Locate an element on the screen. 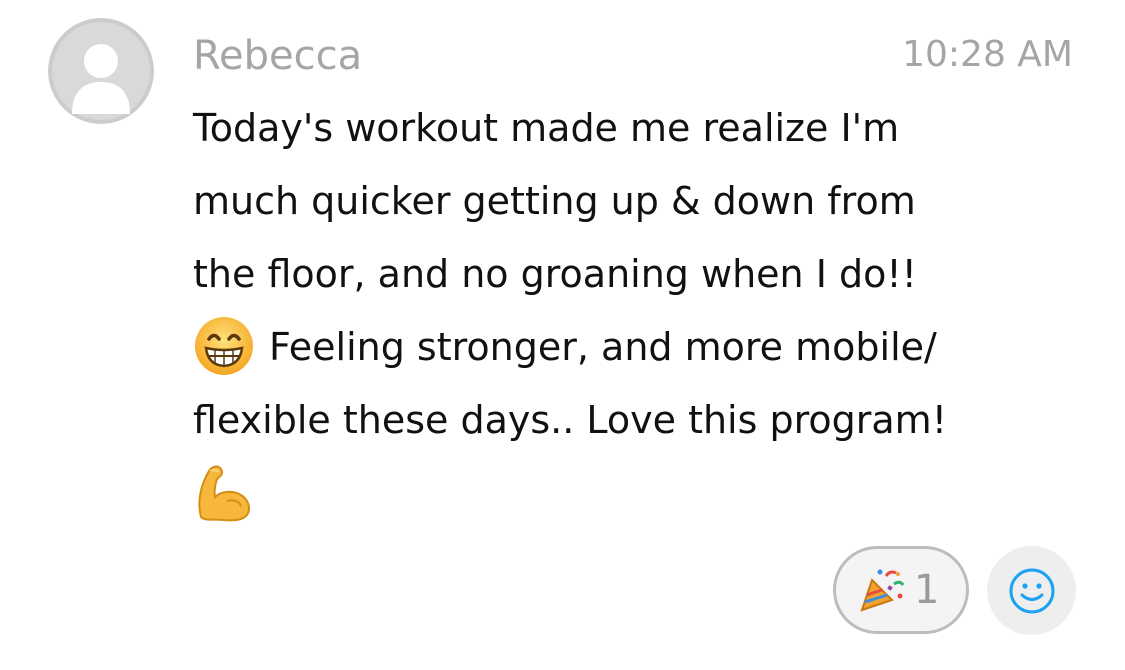 This screenshot has width=1125, height=670. author-name: Rebecca is located at coordinates (277, 56).